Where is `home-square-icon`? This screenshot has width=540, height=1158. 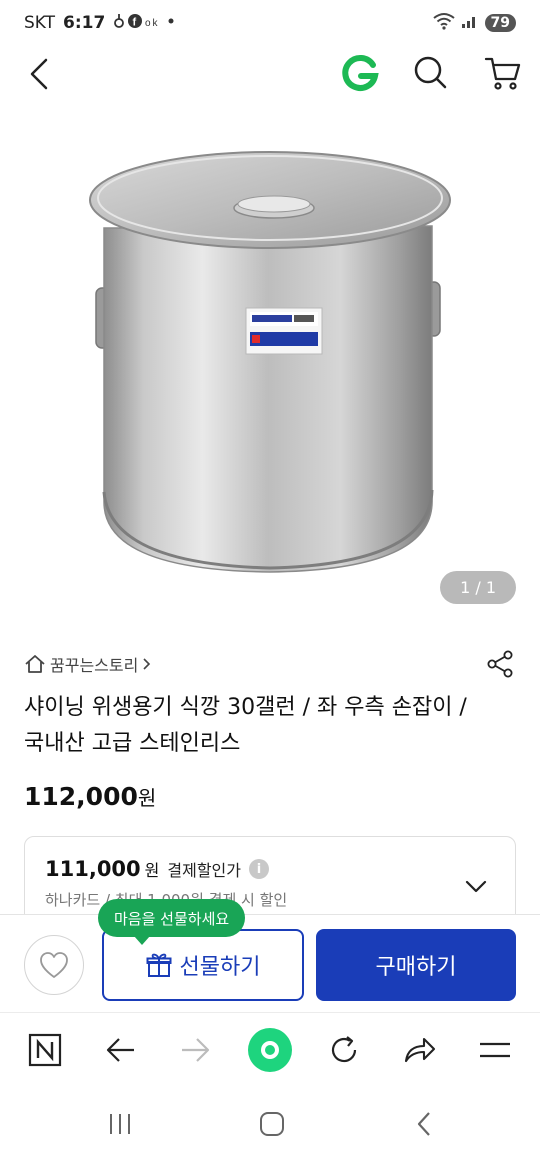
home-square-icon is located at coordinates (272, 1124).